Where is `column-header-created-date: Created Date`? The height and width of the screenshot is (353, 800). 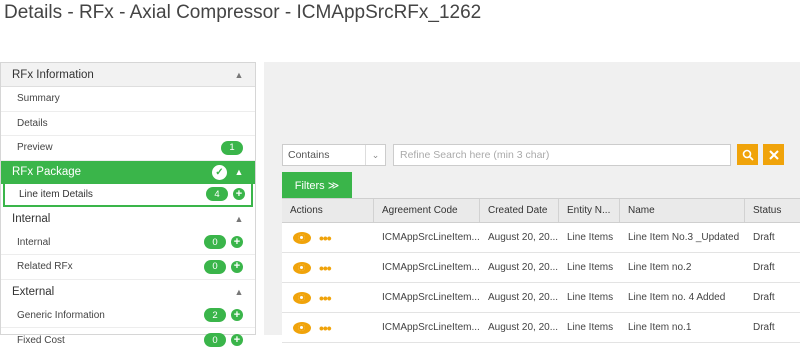 column-header-created-date: Created Date is located at coordinates (519, 210).